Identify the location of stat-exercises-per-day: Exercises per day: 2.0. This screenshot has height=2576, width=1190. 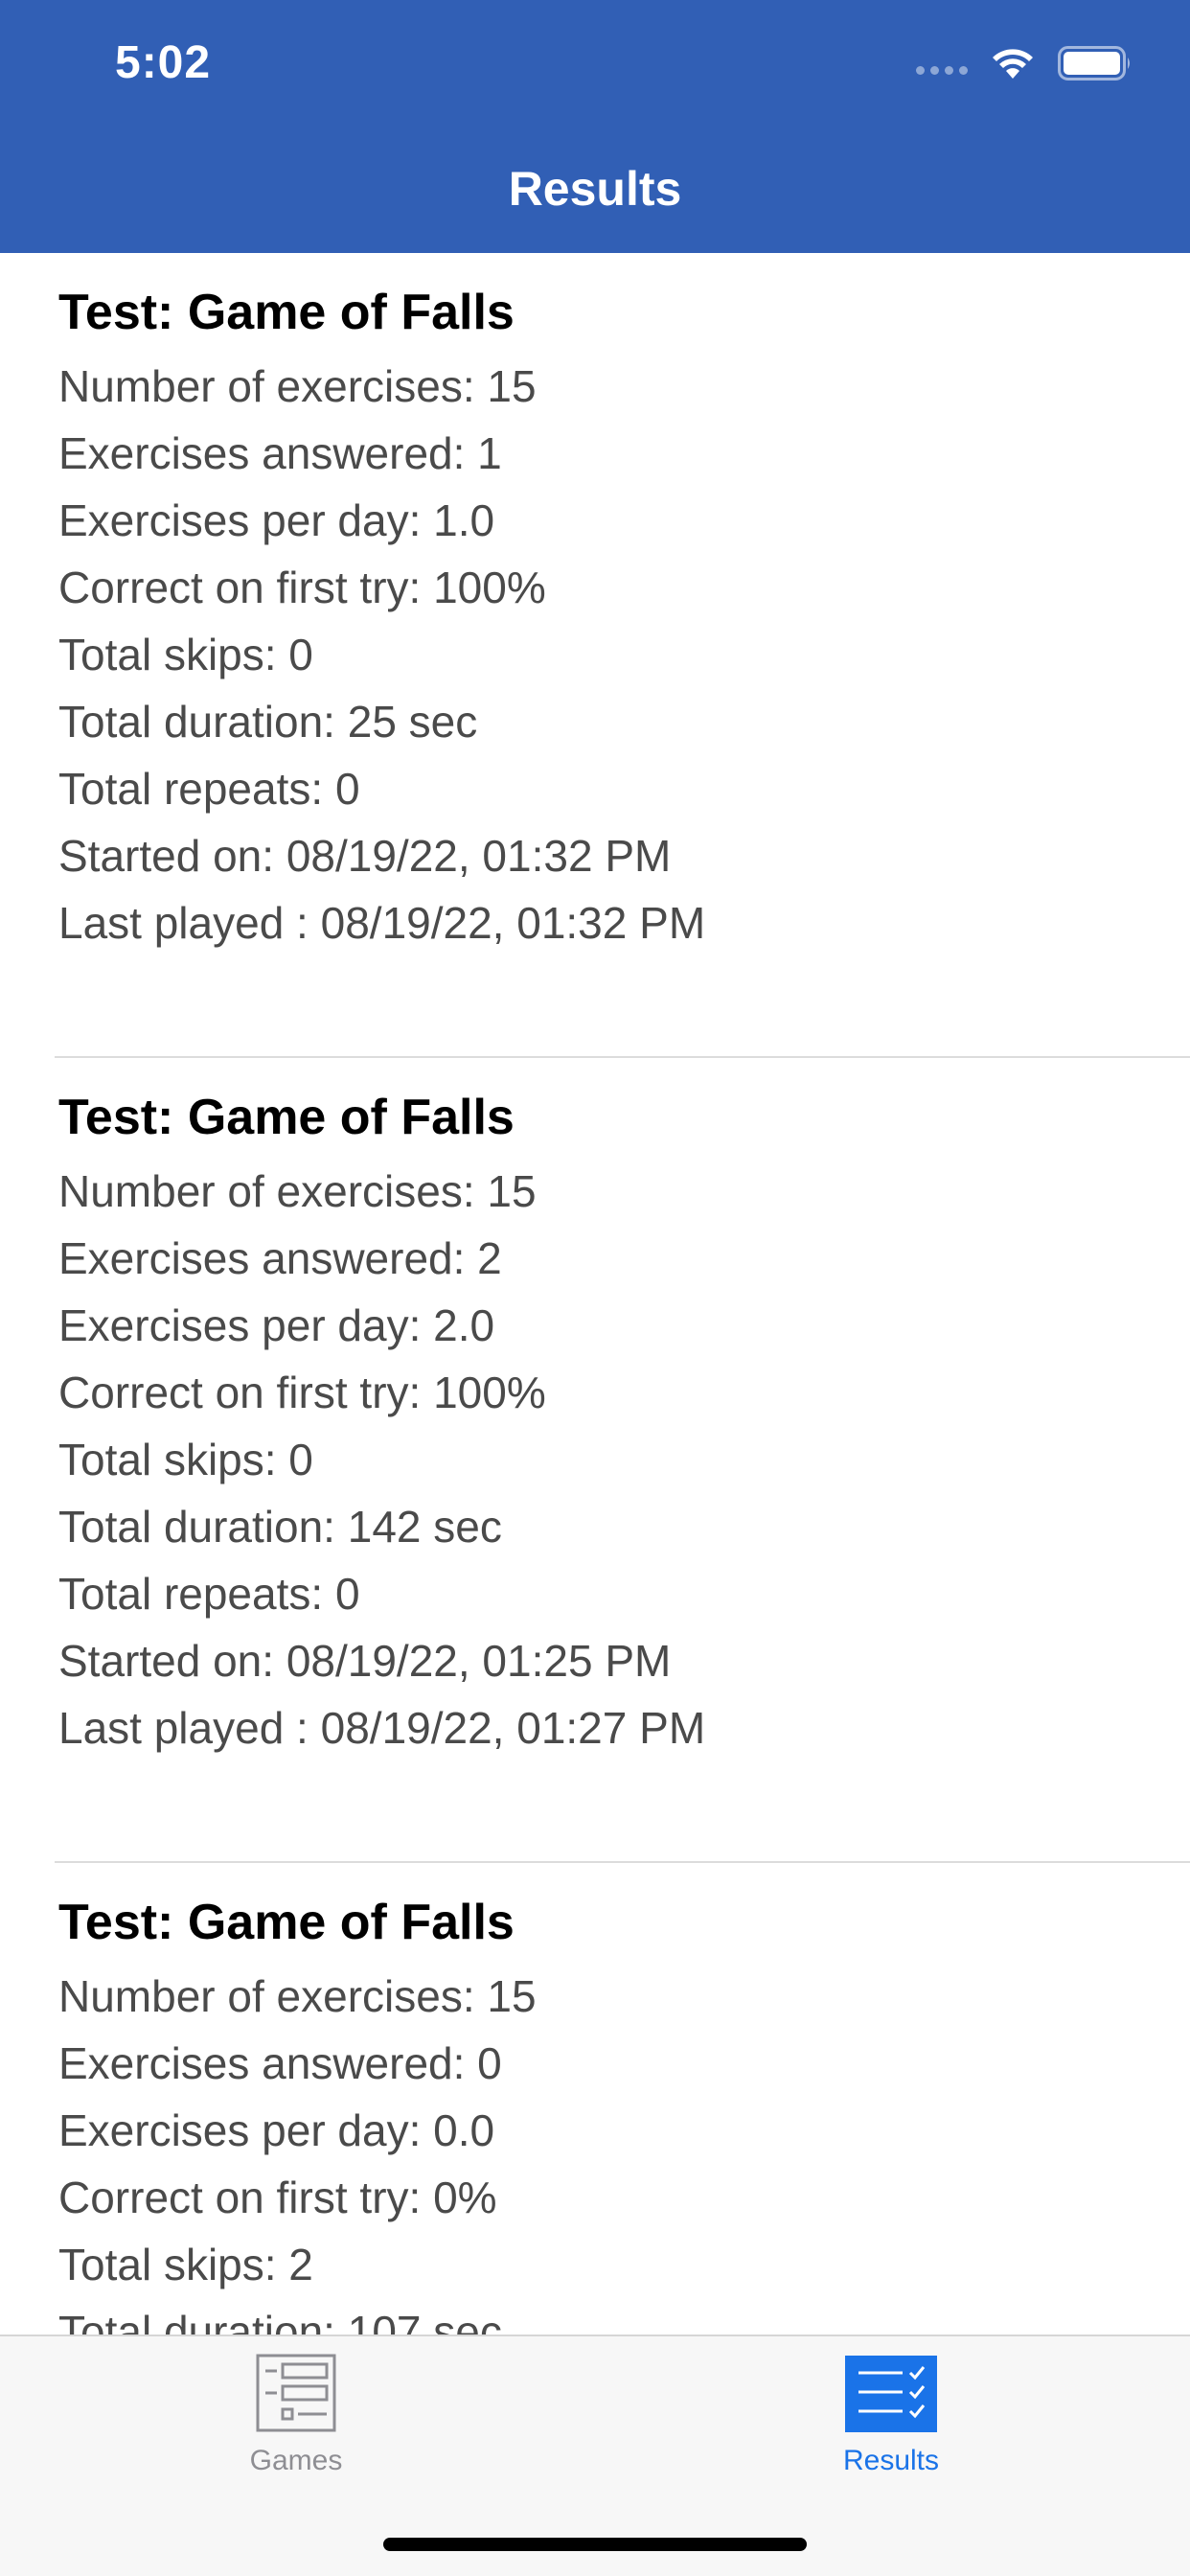
(277, 1325).